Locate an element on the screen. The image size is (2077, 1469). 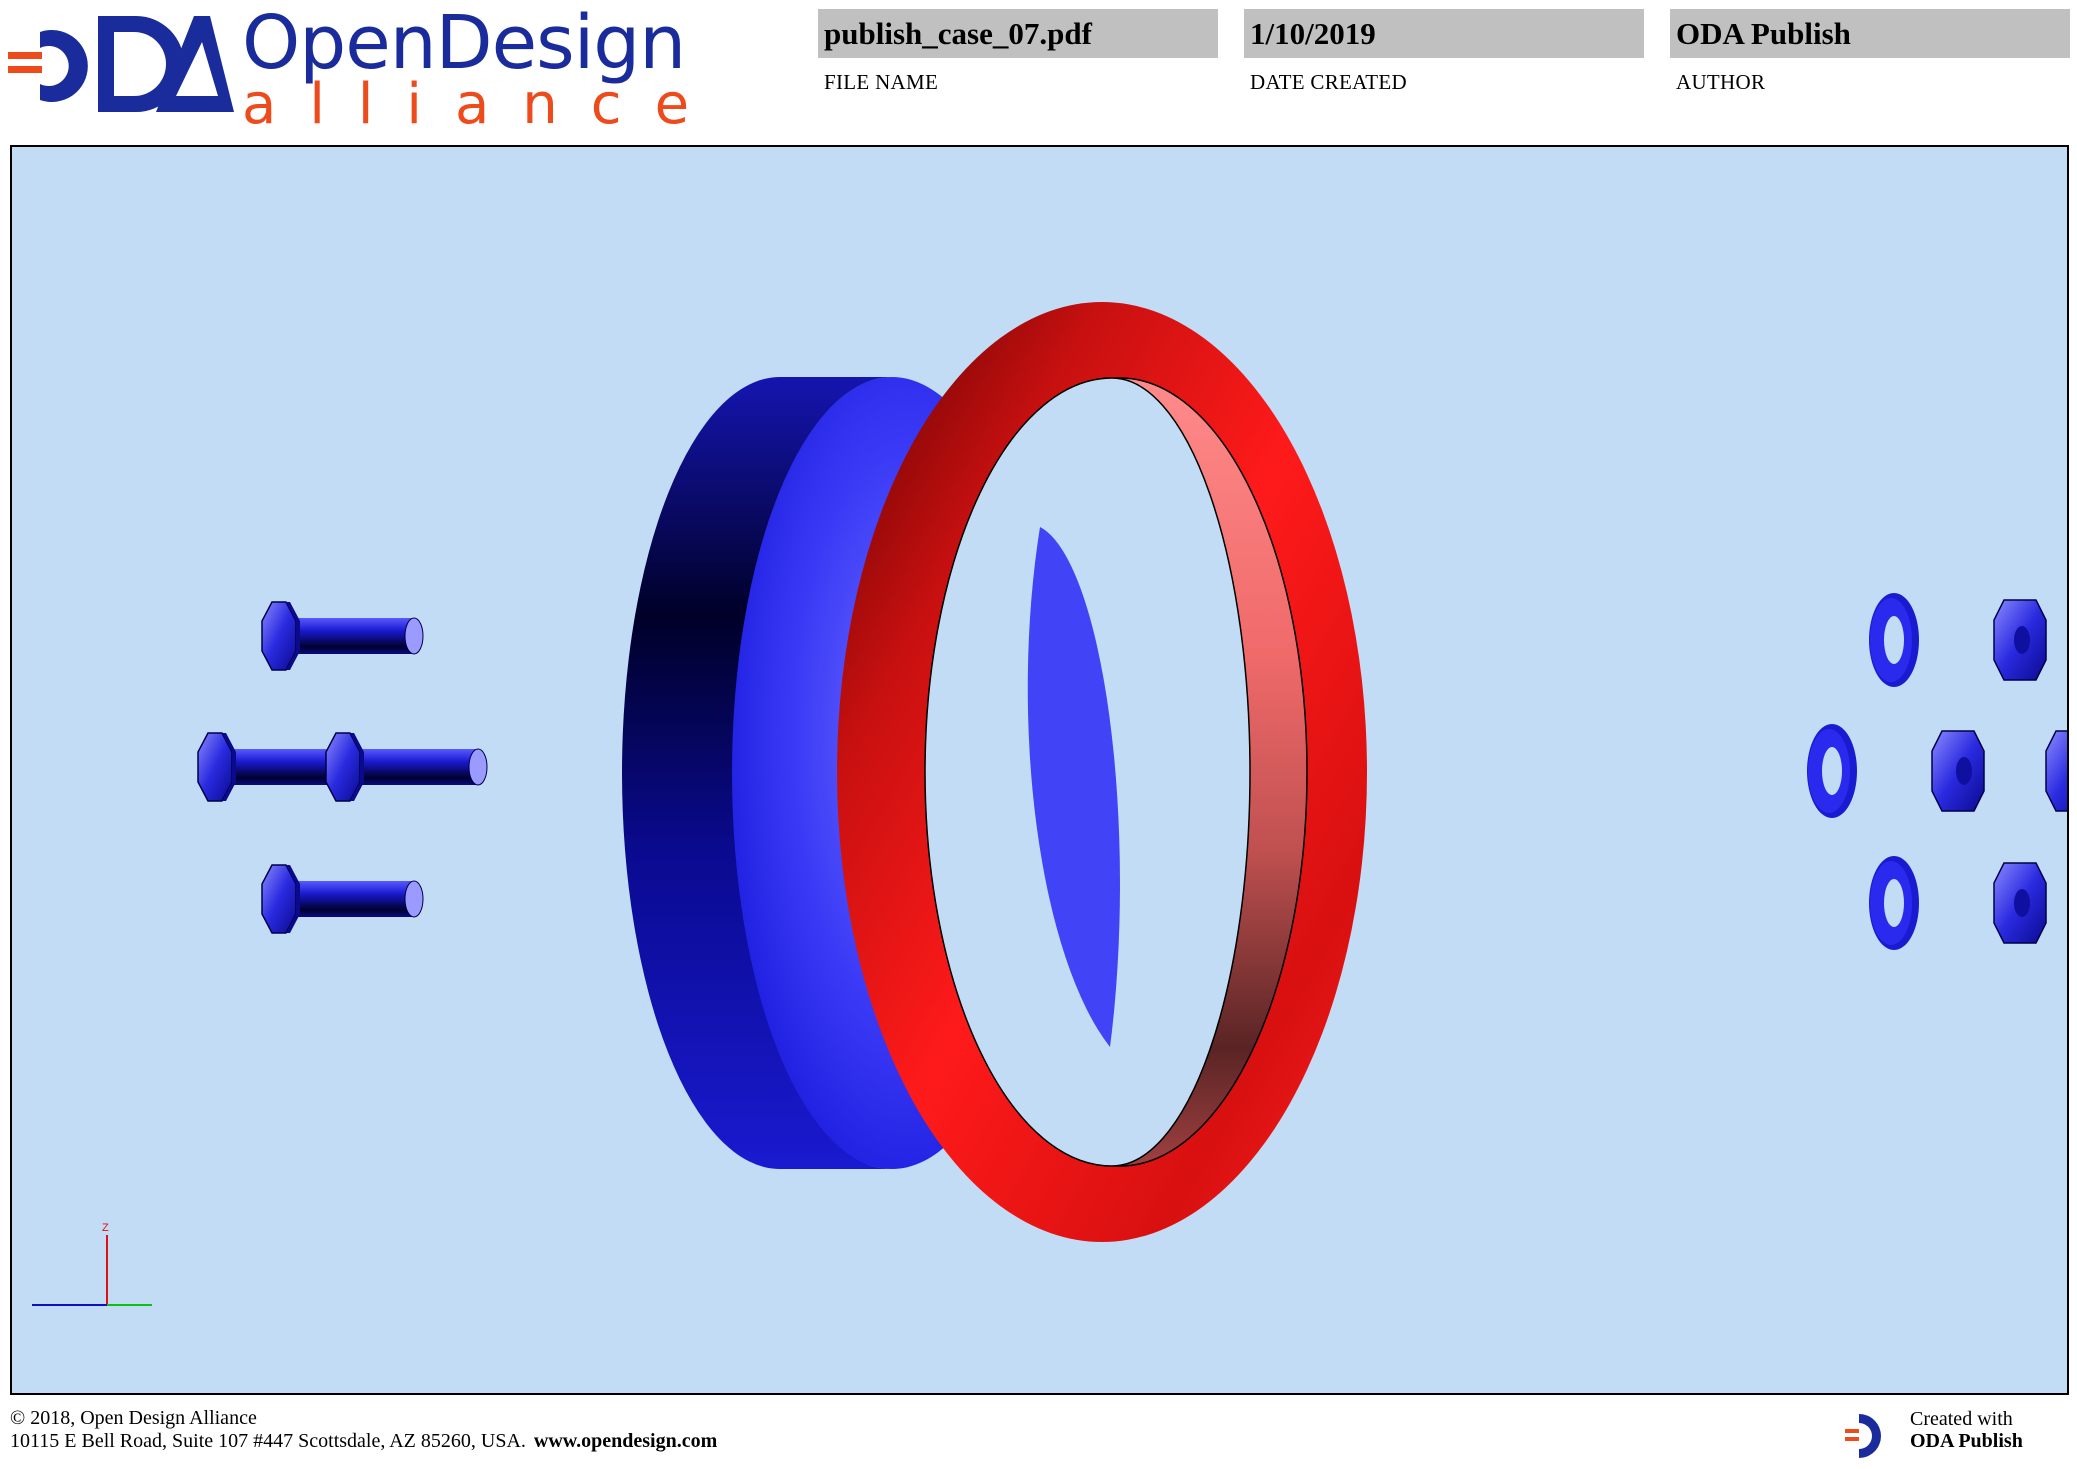
axis-z-label: Z is located at coordinates (105, 1228).